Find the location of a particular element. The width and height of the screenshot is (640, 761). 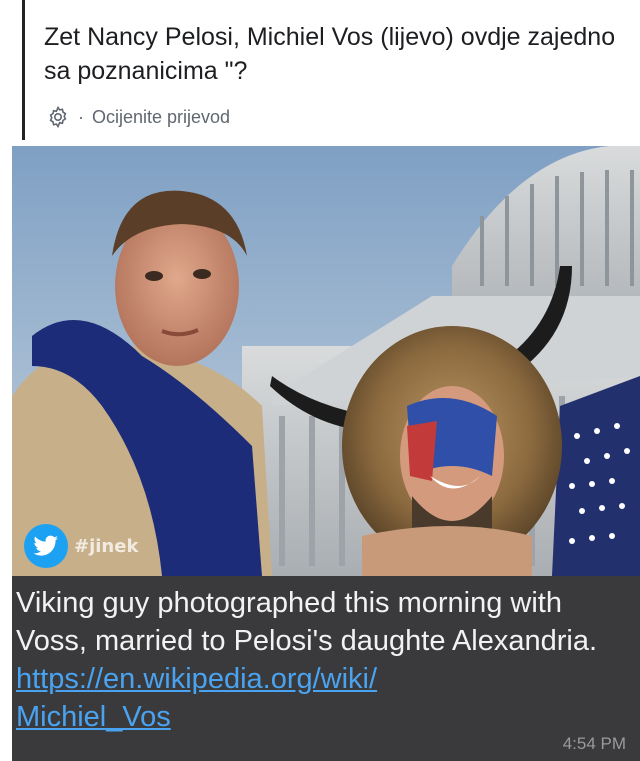

watermark-handle: #jinek is located at coordinates (106, 546).